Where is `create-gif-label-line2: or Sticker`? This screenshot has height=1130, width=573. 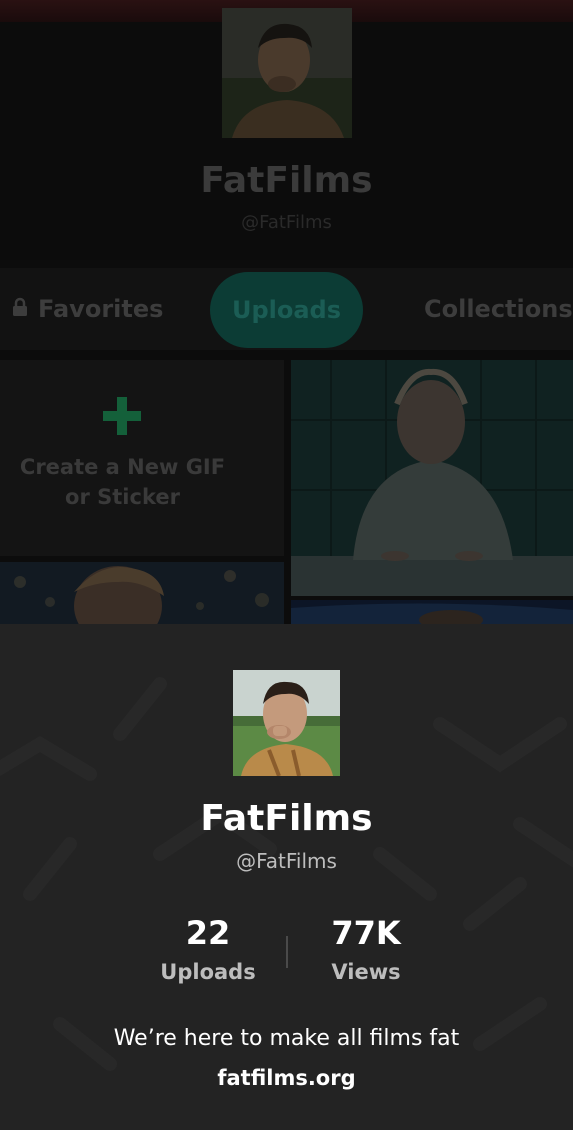
create-gif-label-line2: or Sticker is located at coordinates (122, 497).